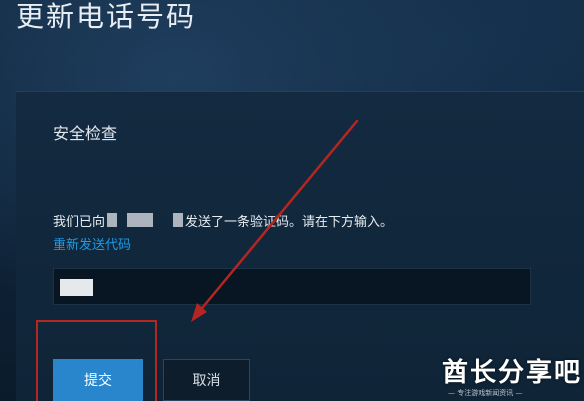 The height and width of the screenshot is (401, 584). What do you see at coordinates (206, 380) in the screenshot?
I see `cancel-button: 取消` at bounding box center [206, 380].